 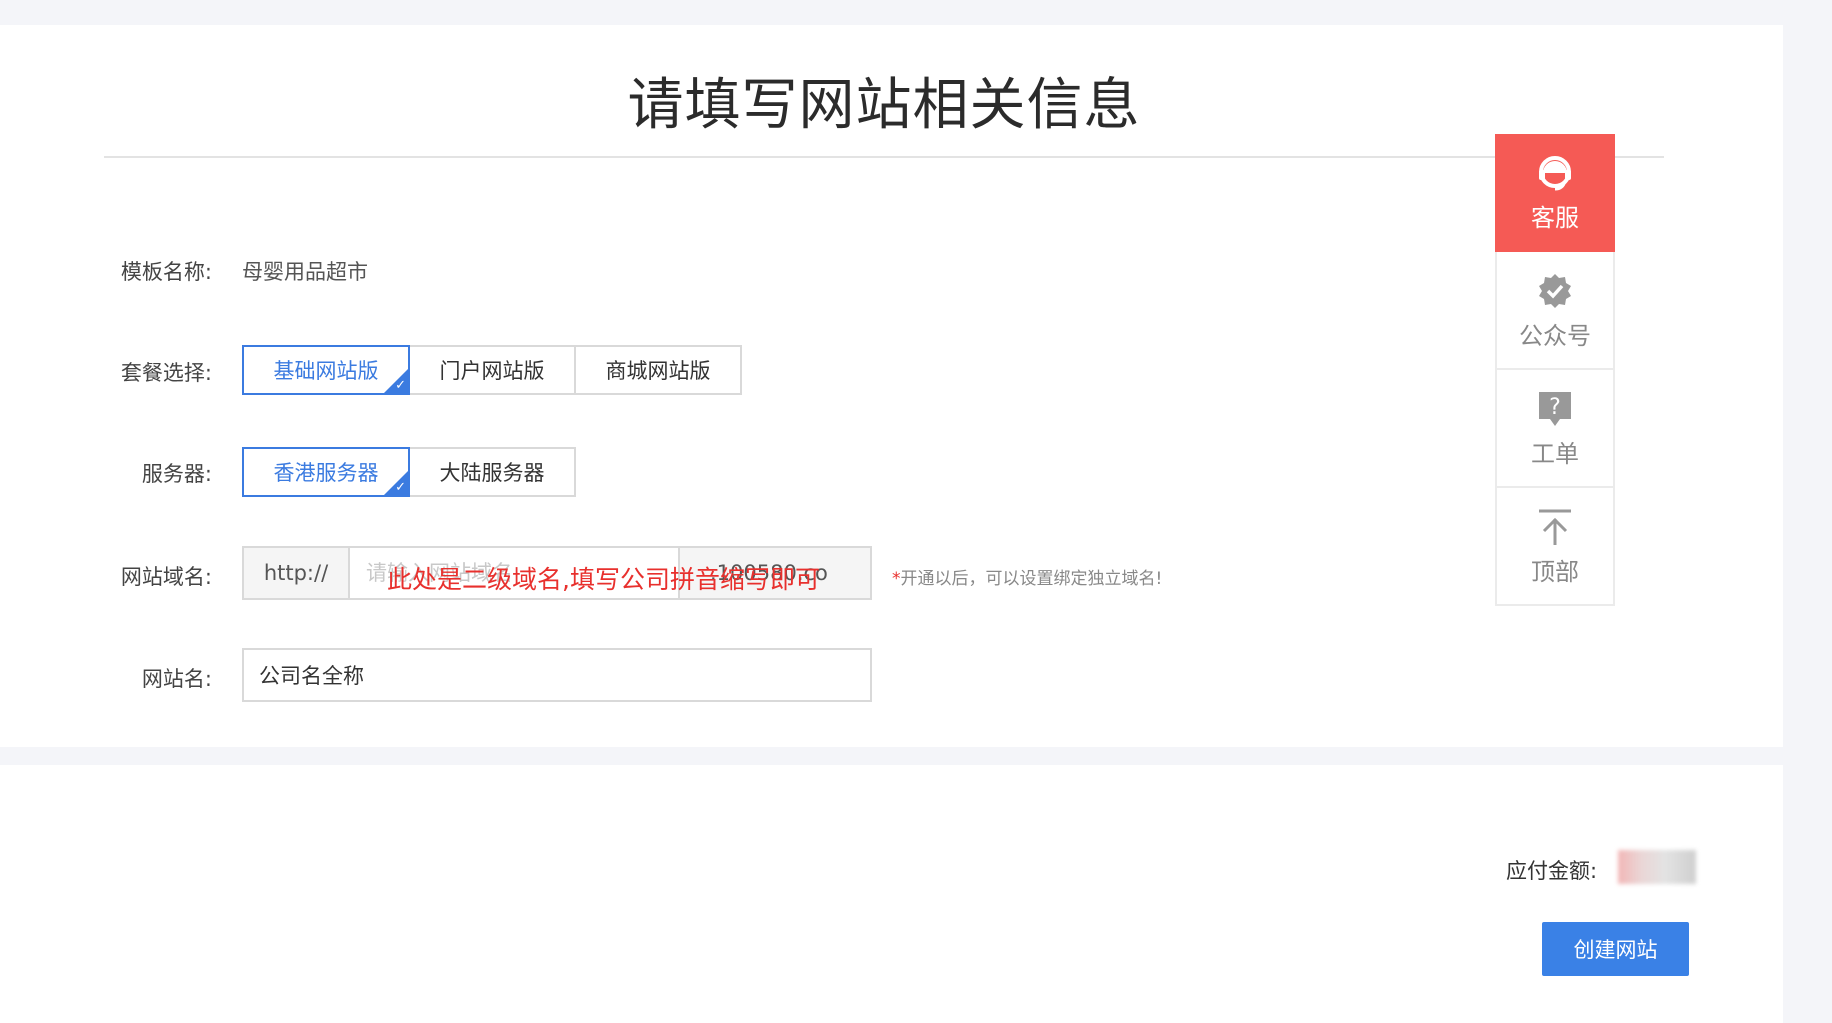 What do you see at coordinates (305, 272) in the screenshot?
I see `template-value: 母婴用品超市` at bounding box center [305, 272].